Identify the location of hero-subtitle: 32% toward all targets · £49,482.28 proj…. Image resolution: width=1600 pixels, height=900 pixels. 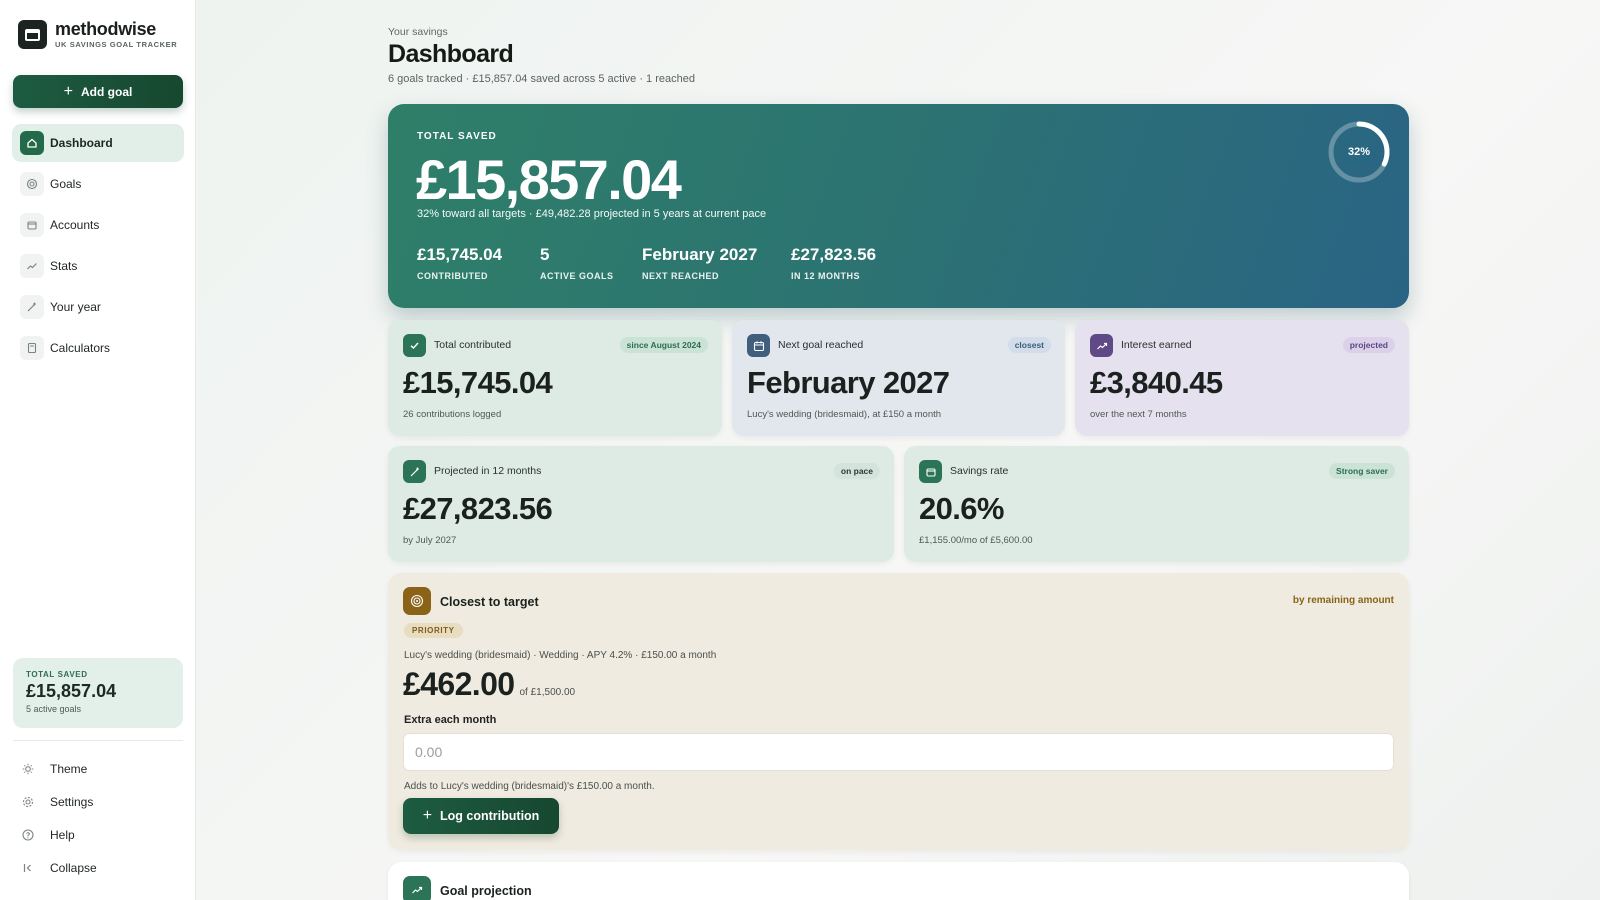
(592, 214).